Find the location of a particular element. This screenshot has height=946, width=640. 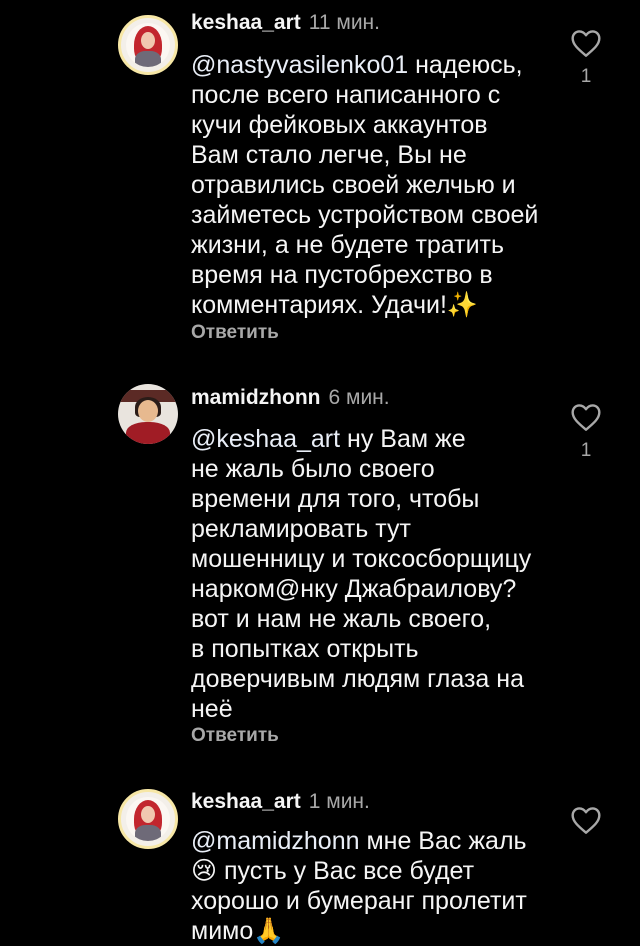

avatar is located at coordinates (148, 819).